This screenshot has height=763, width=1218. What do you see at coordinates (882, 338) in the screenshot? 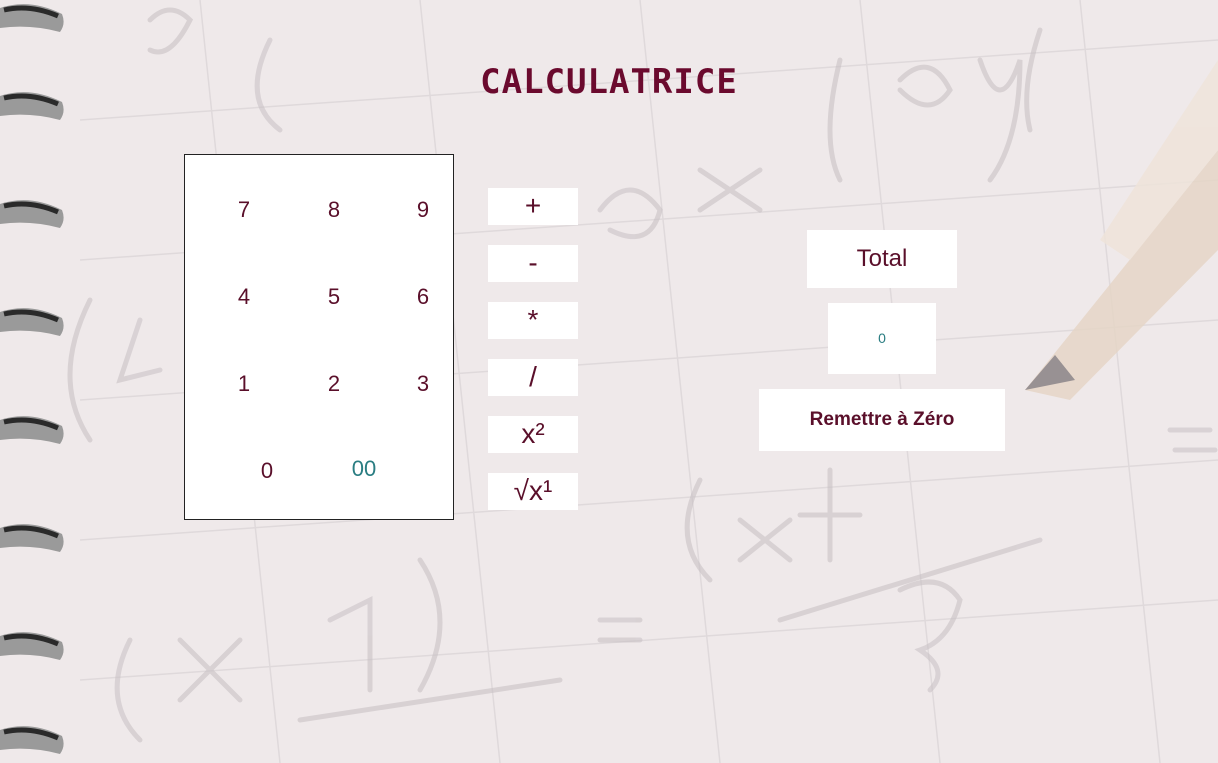
I see `result-display: 0` at bounding box center [882, 338].